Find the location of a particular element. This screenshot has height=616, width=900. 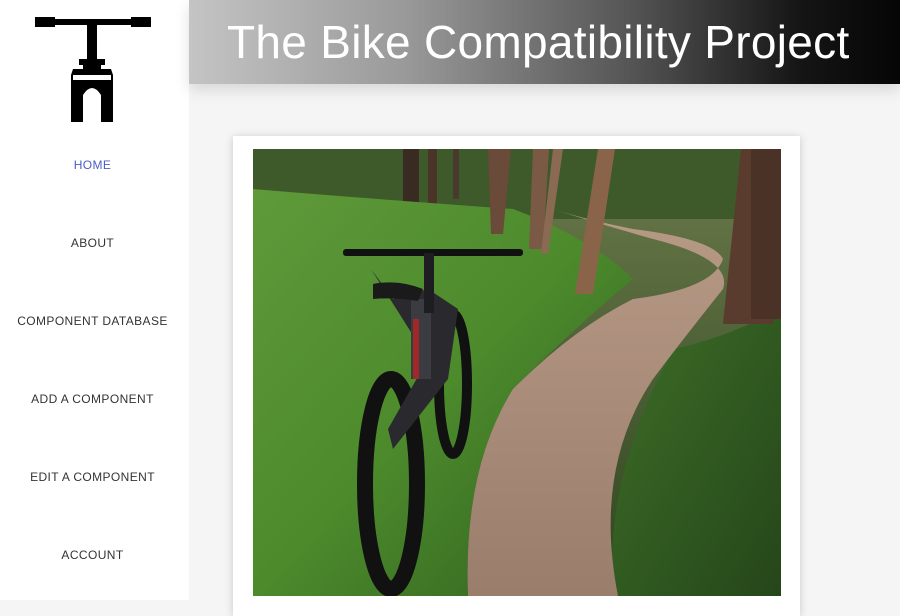

page-title: The Bike Compatibility Project is located at coordinates (538, 42).